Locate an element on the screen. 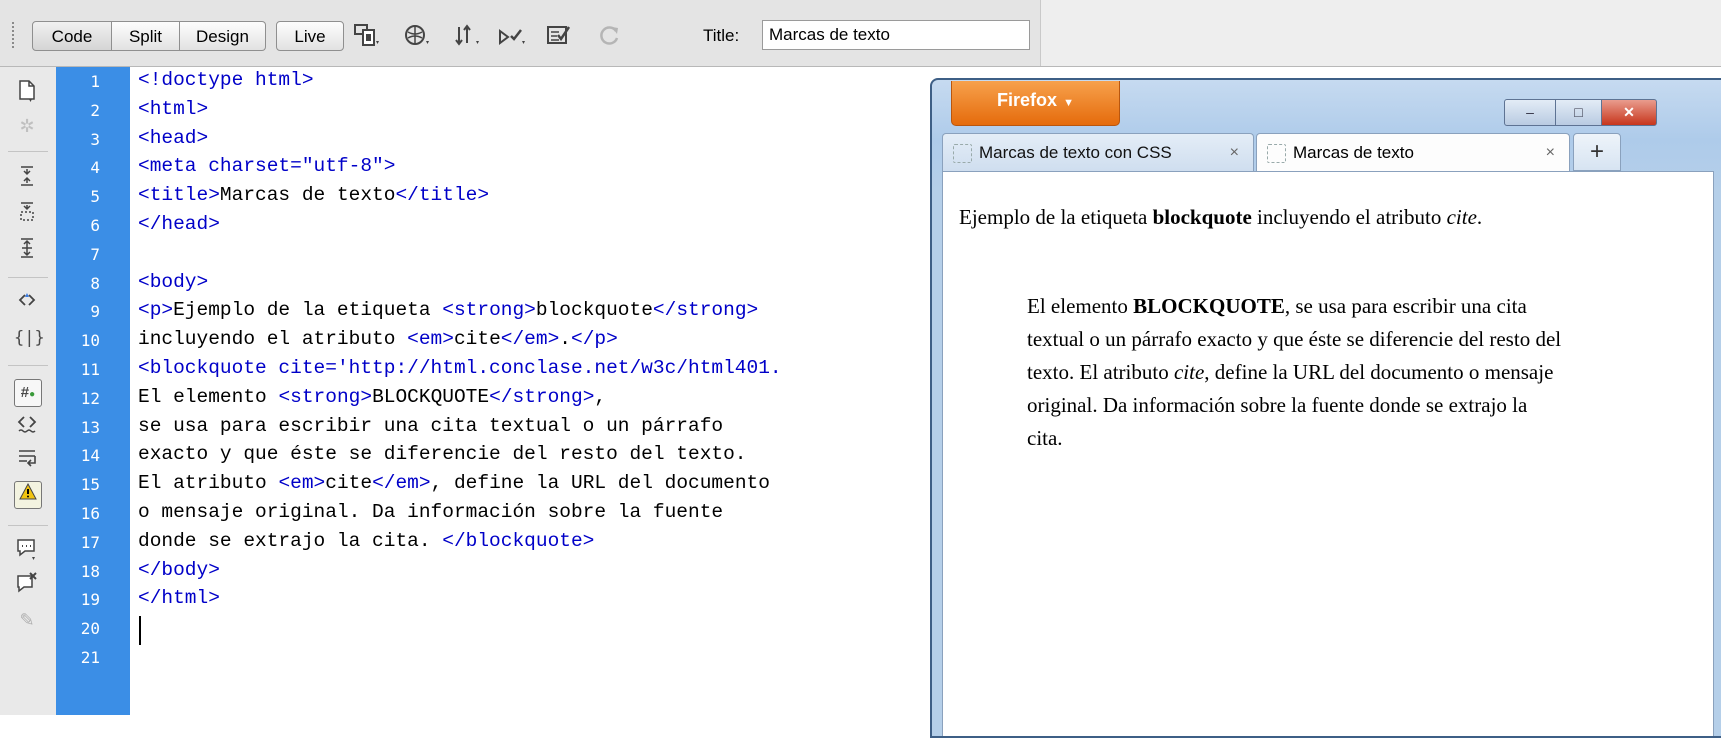 Image resolution: width=1721 pixels, height=738 pixels. multiscreen-icon is located at coordinates (371, 37).